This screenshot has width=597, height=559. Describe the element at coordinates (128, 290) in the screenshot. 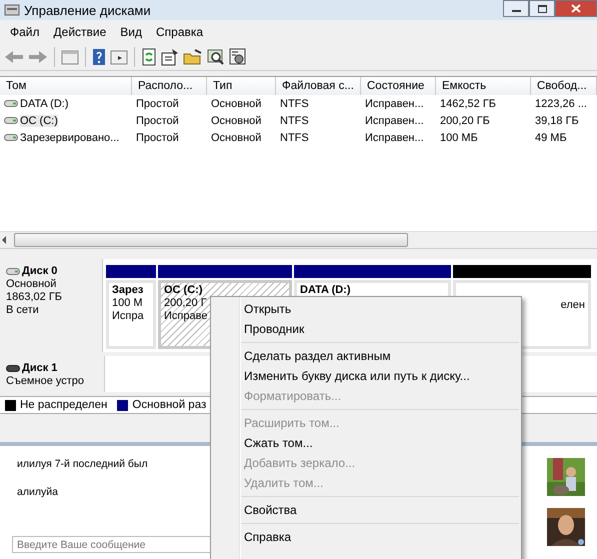

I see `partition-info: Зарез` at that location.